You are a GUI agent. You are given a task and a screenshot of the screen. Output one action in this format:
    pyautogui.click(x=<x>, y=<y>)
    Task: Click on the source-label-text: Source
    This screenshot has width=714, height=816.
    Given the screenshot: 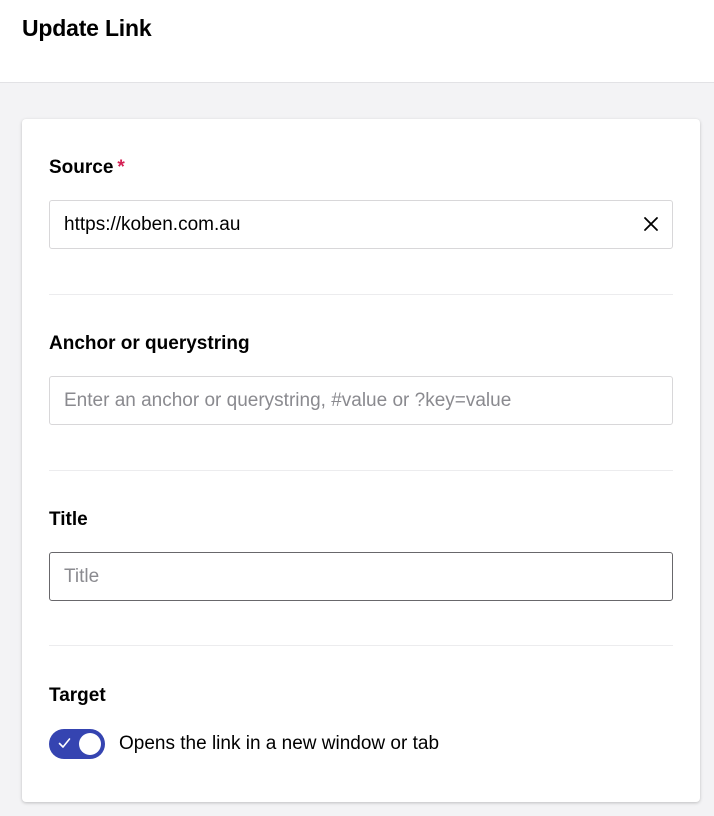 What is the action you would take?
    pyautogui.click(x=81, y=167)
    